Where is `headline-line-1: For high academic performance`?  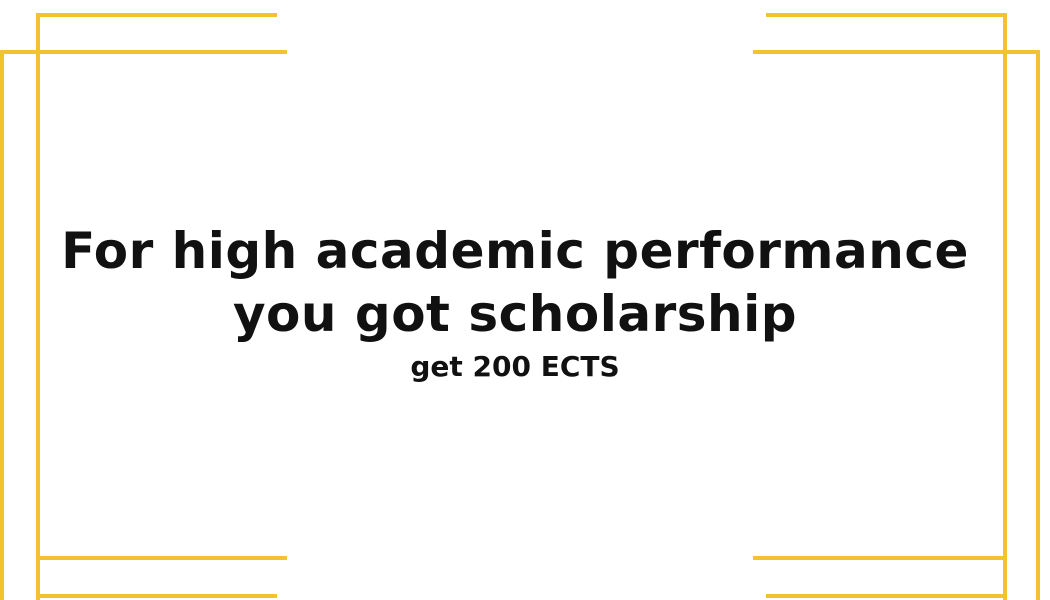 headline-line-1: For high academic performance is located at coordinates (515, 251).